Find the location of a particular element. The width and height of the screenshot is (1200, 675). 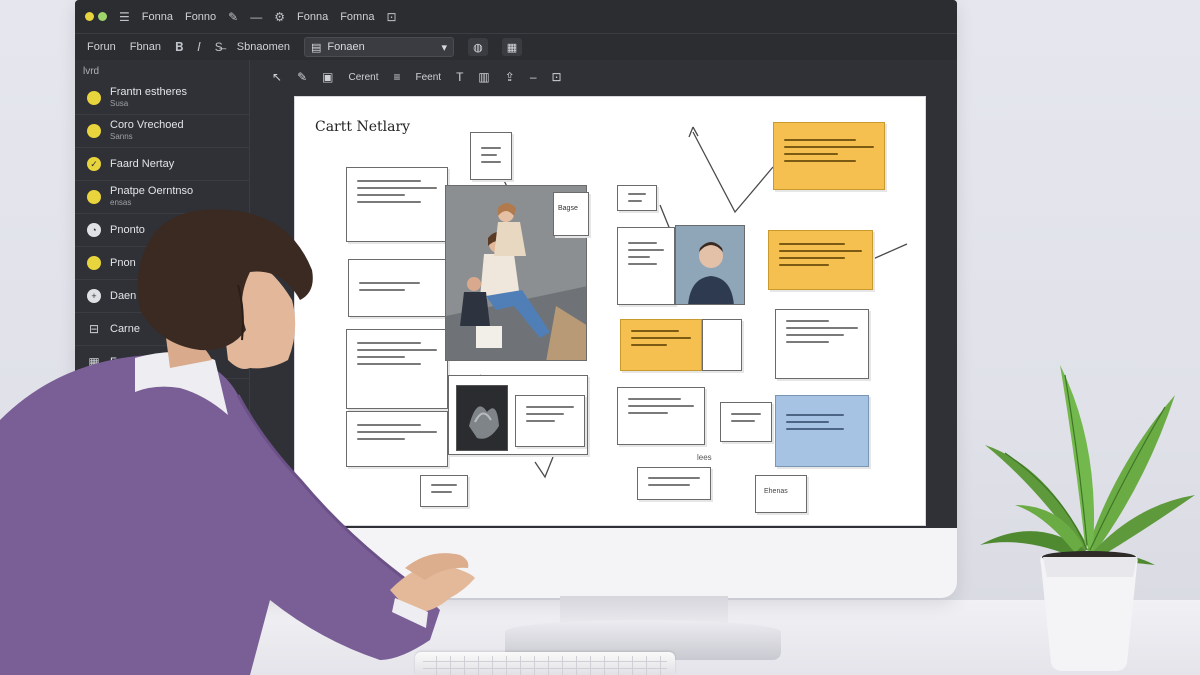

search-input-value: Fonaen is located at coordinates (346, 47).